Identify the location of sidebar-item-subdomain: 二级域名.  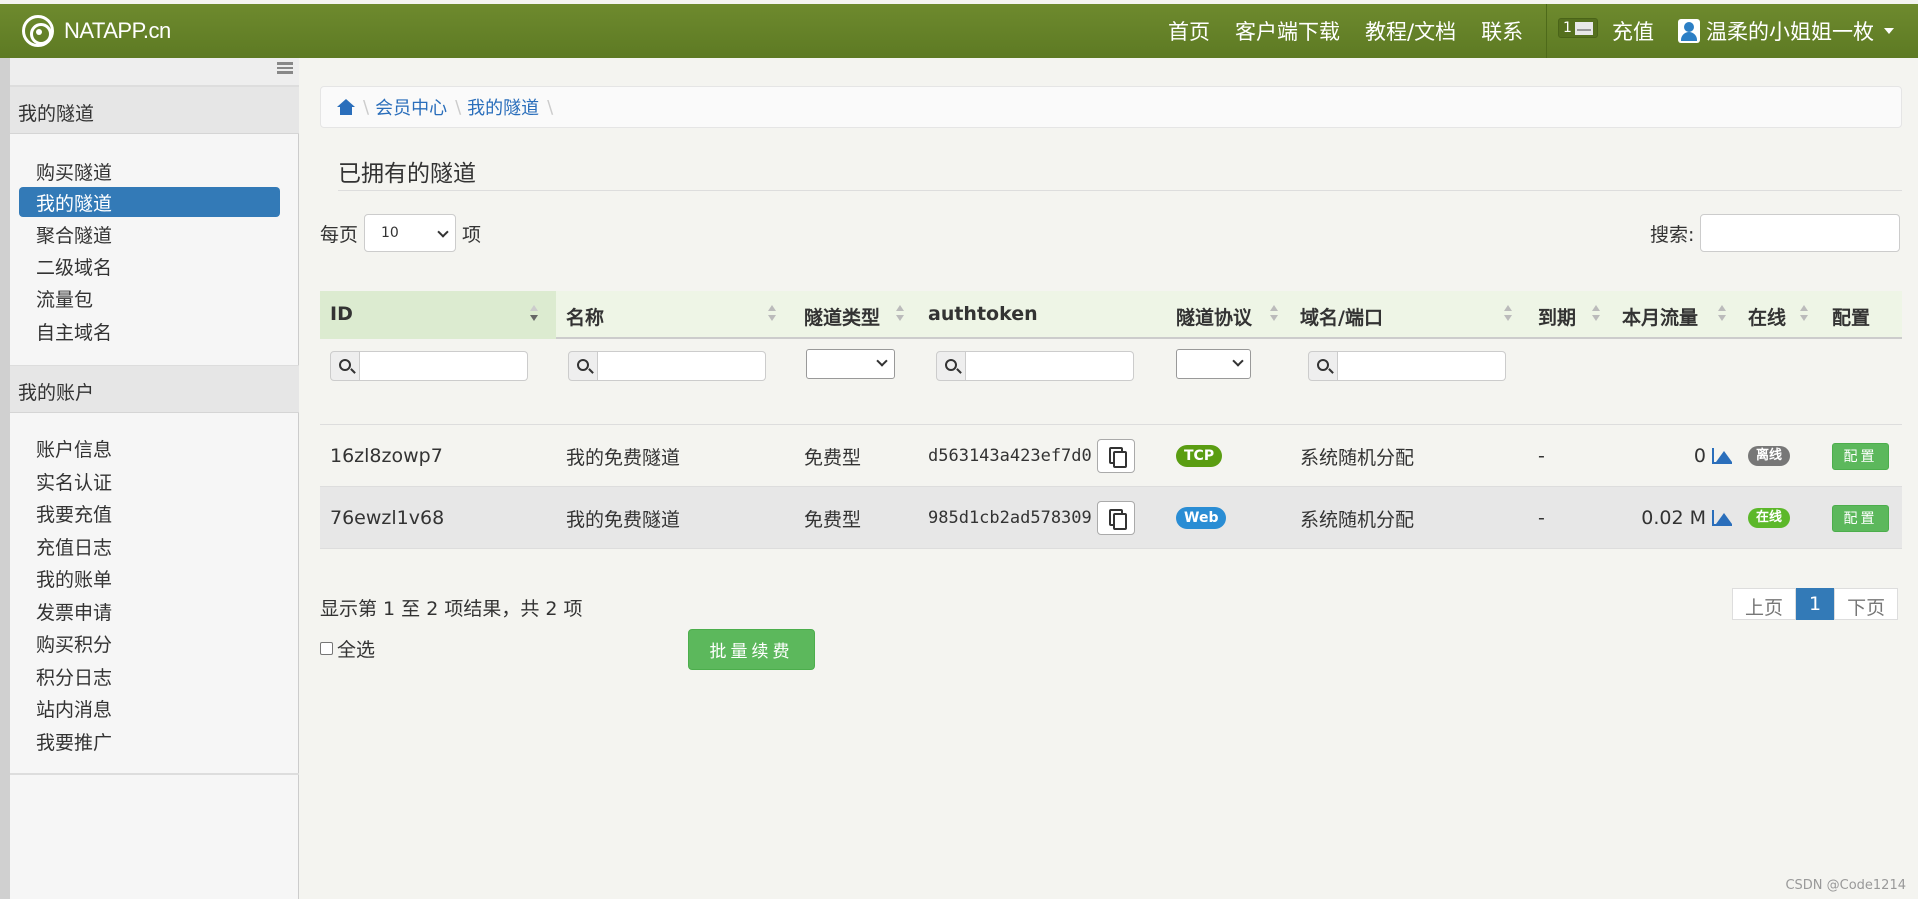
(149, 266).